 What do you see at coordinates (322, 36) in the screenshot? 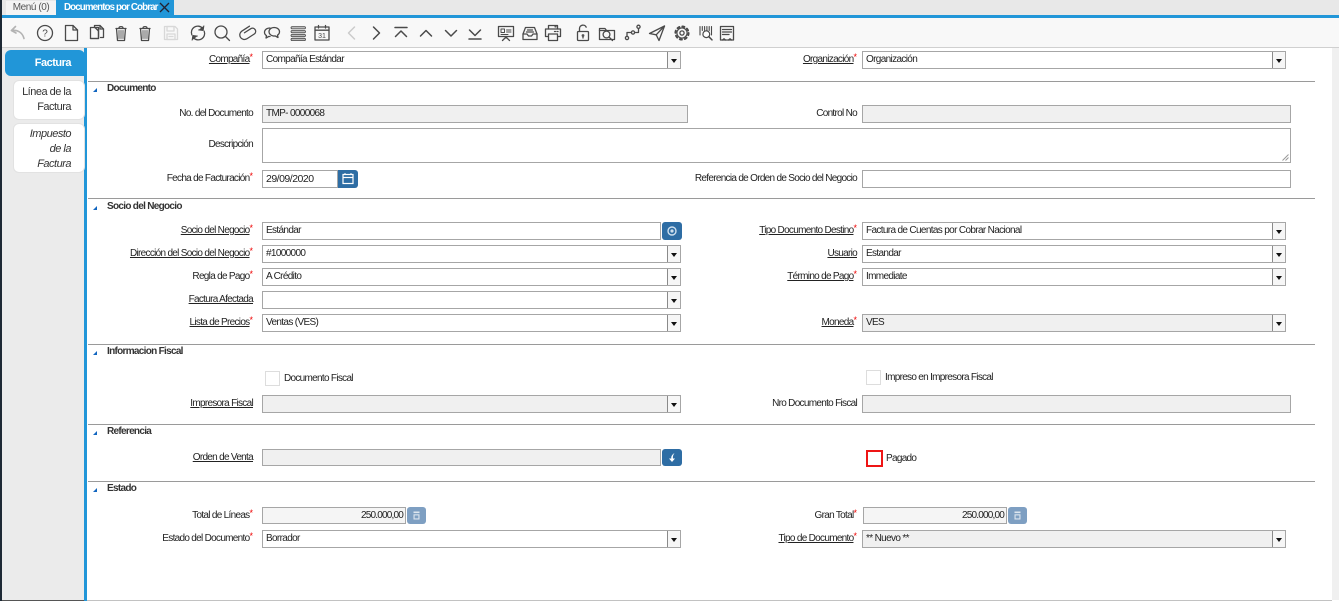
I see `svg-text: 31` at bounding box center [322, 36].